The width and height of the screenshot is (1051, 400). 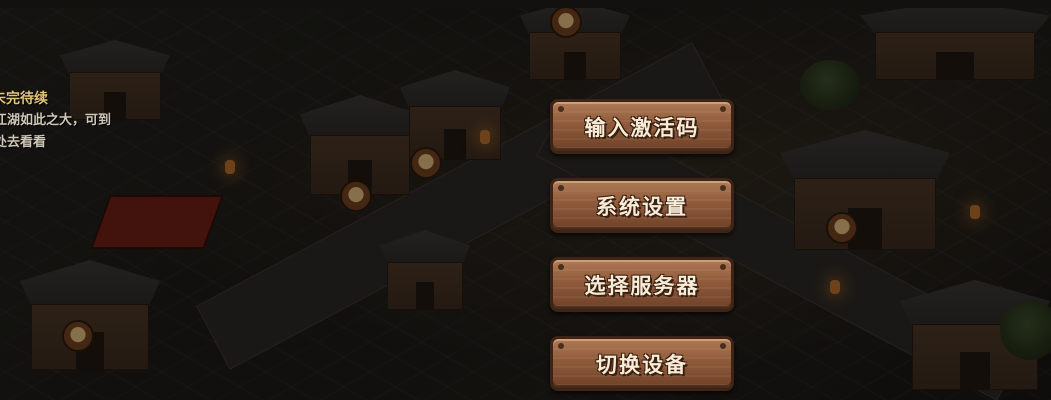 I want to click on button-label: 切换设备, so click(x=642, y=365).